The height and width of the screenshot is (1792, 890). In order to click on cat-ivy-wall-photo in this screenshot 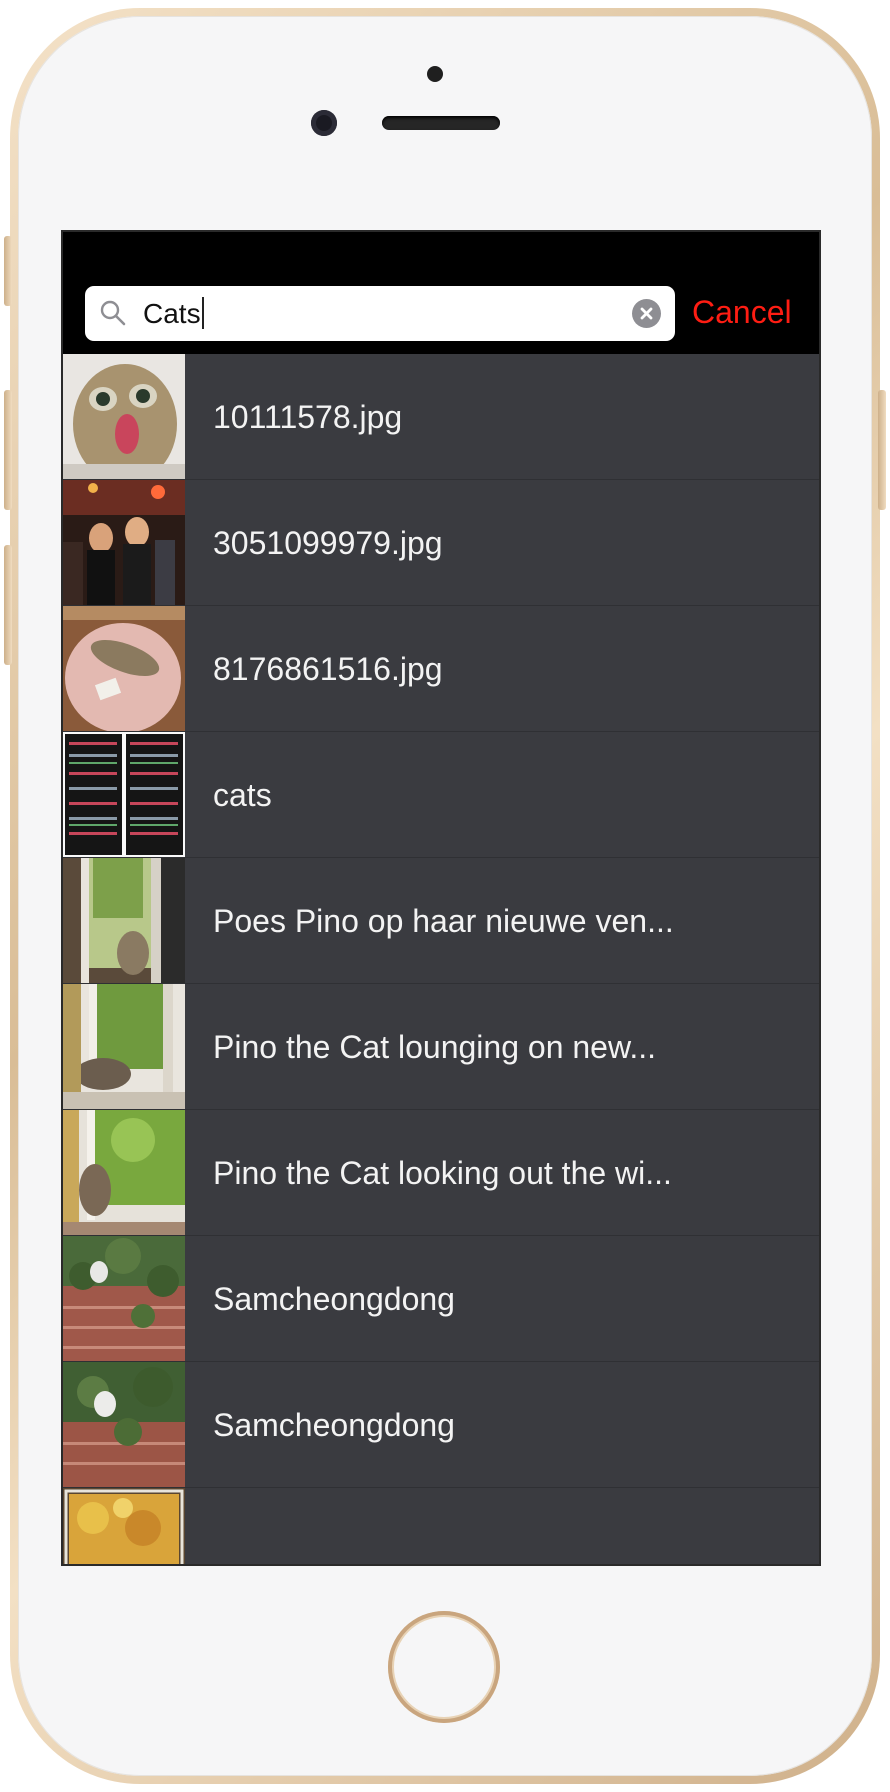, I will do `click(124, 1298)`.